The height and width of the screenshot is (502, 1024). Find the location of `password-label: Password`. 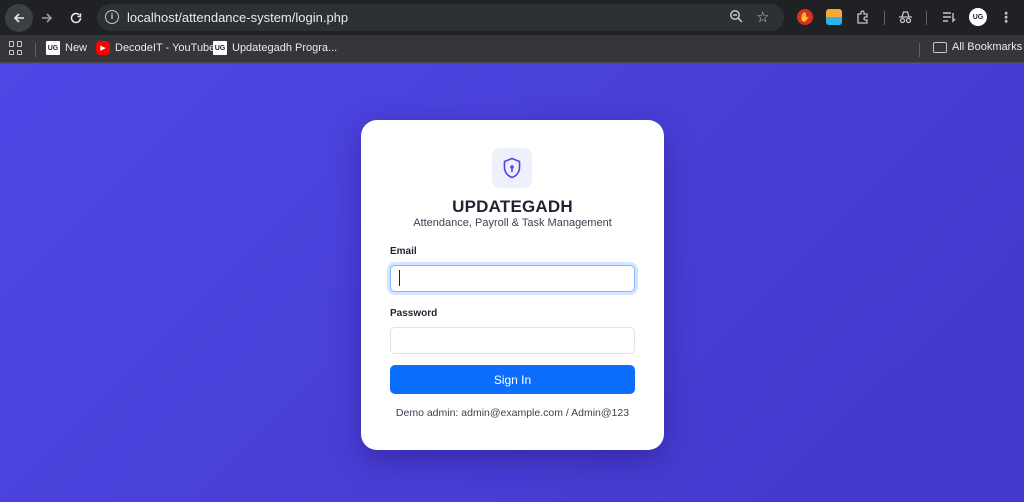

password-label: Password is located at coordinates (414, 313).